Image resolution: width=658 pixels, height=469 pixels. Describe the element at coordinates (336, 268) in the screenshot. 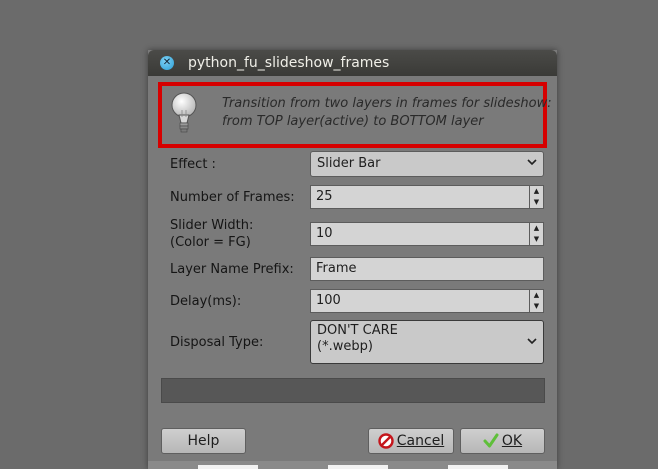

I see `prefix-value: Frame` at that location.